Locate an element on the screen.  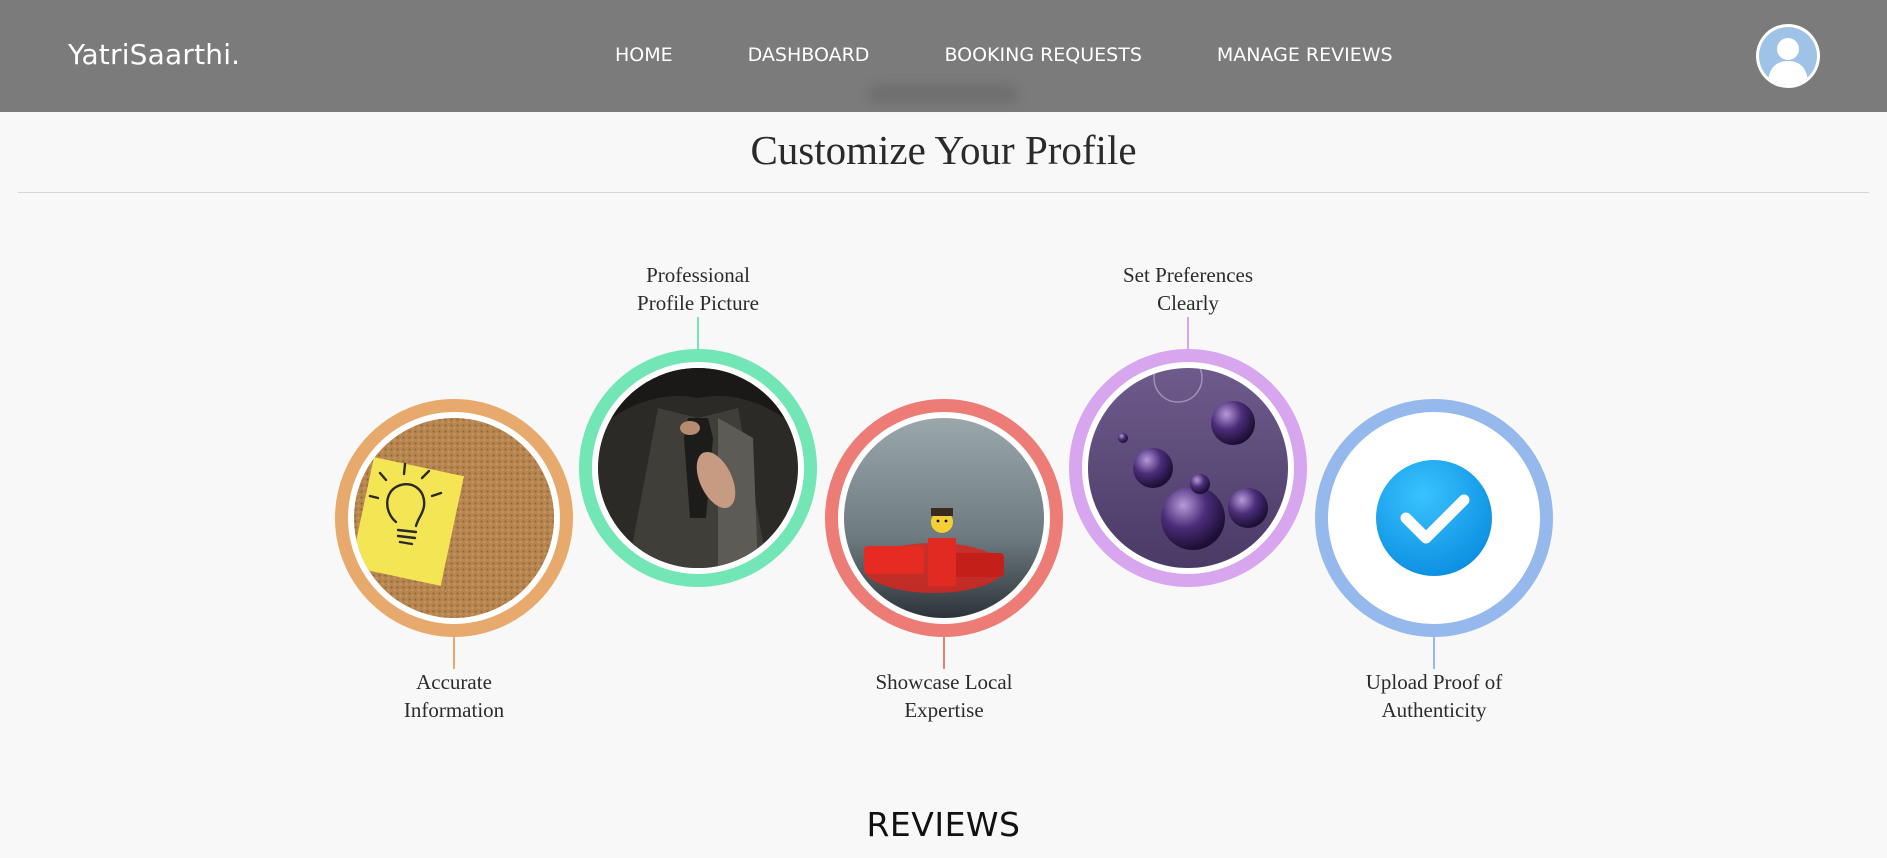
purple-bubbles-photo is located at coordinates (1188, 468).